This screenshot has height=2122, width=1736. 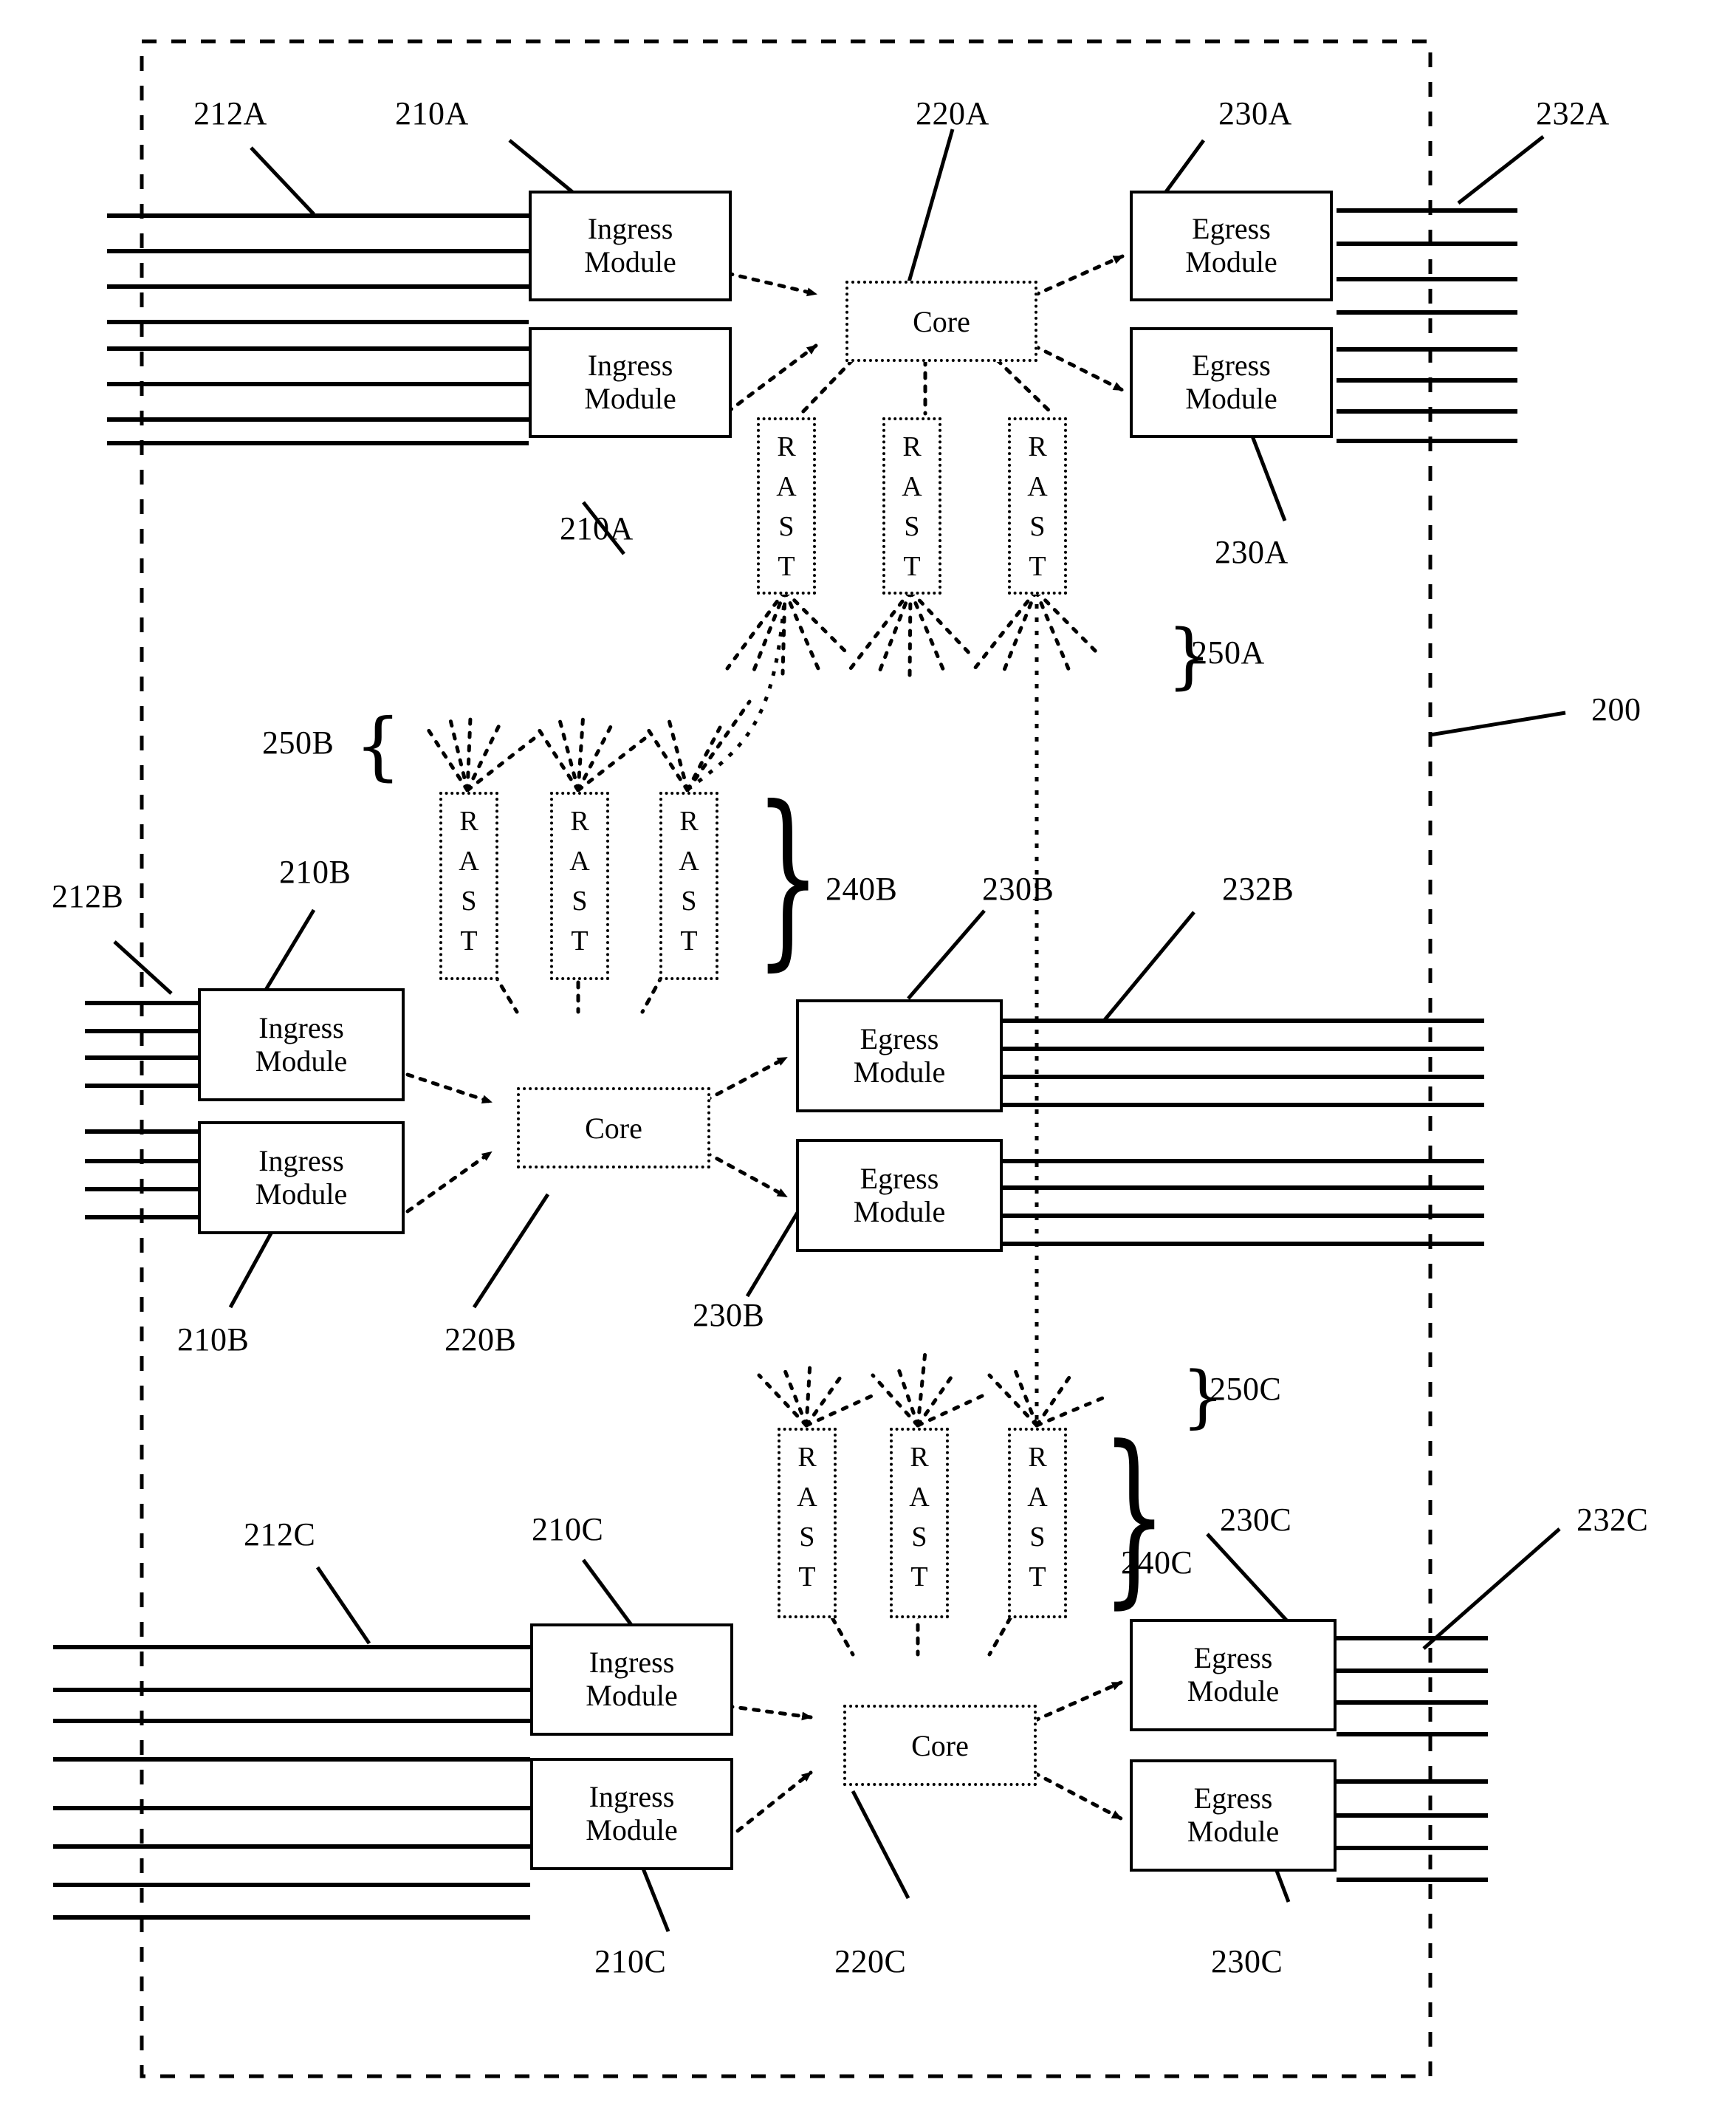 What do you see at coordinates (870, 1961) in the screenshot?
I see `ref-220C: 220C` at bounding box center [870, 1961].